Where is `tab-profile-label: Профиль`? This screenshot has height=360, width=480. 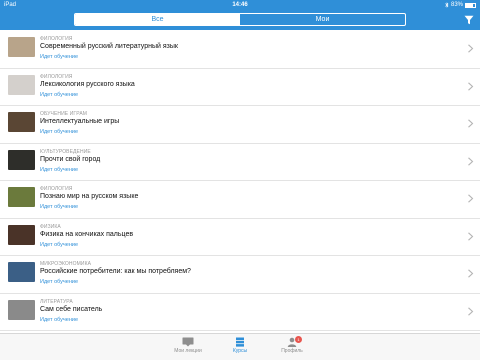 tab-profile-label: Профиль is located at coordinates (292, 351).